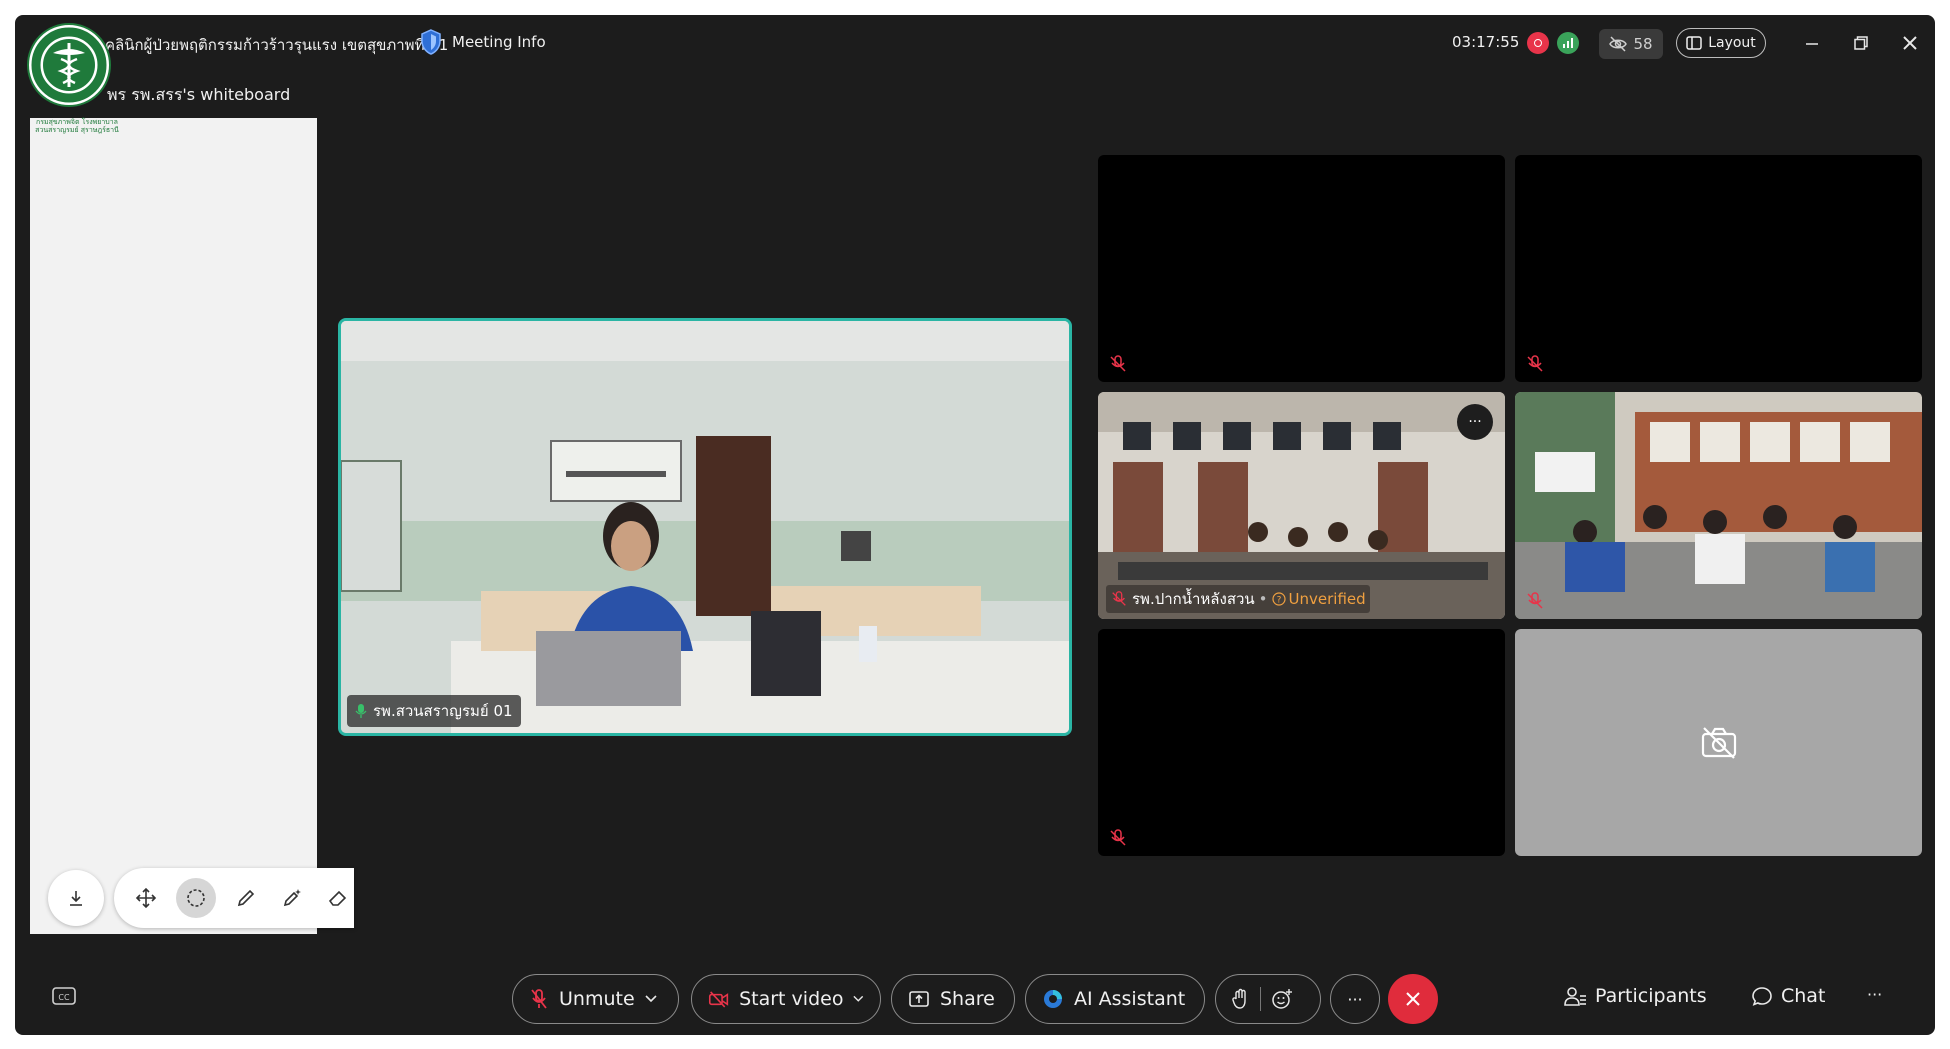 Image resolution: width=1950 pixels, height=1049 pixels. What do you see at coordinates (199, 94) in the screenshot?
I see `whiteboard-label: พร รพ.สรร's whiteboard` at bounding box center [199, 94].